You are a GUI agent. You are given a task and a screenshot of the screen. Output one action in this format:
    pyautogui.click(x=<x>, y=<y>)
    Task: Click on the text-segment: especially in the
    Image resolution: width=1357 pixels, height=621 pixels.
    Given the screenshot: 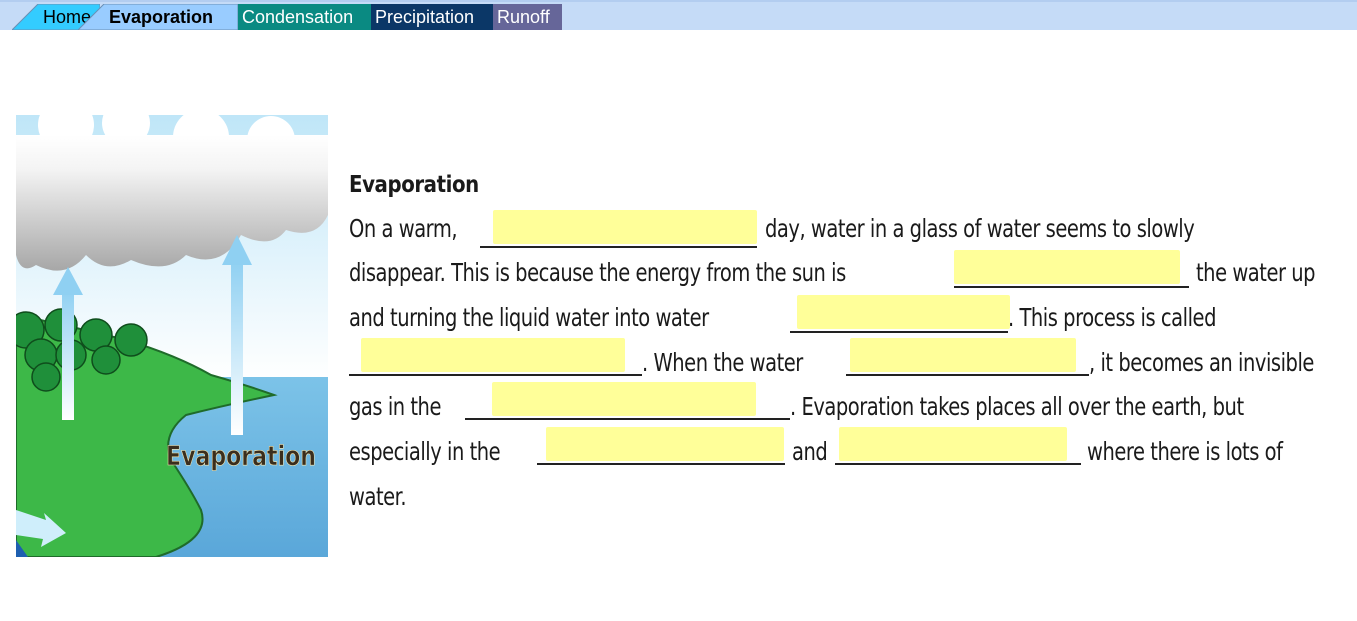 What is the action you would take?
    pyautogui.click(x=425, y=451)
    